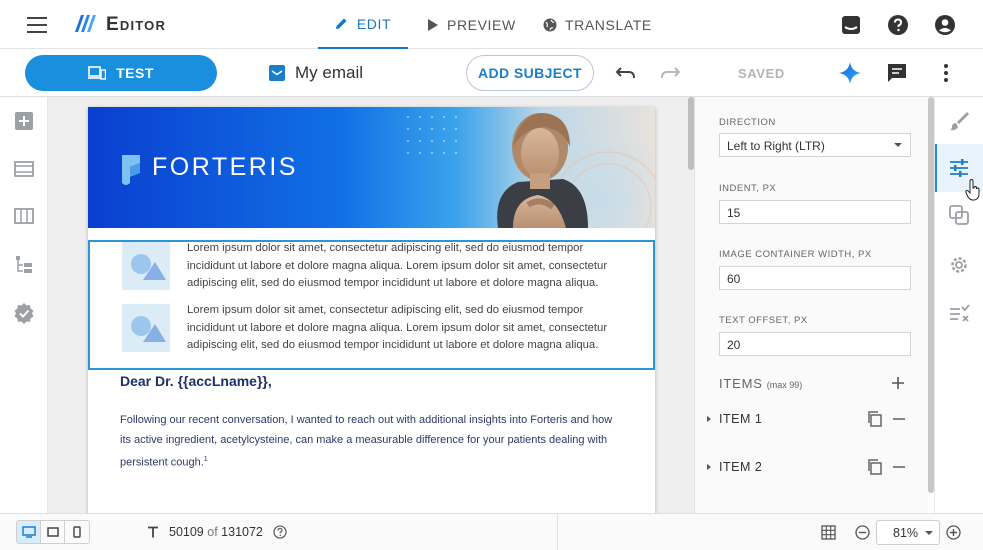 The width and height of the screenshot is (983, 550). What do you see at coordinates (24, 216) in the screenshot?
I see `columns-icon` at bounding box center [24, 216].